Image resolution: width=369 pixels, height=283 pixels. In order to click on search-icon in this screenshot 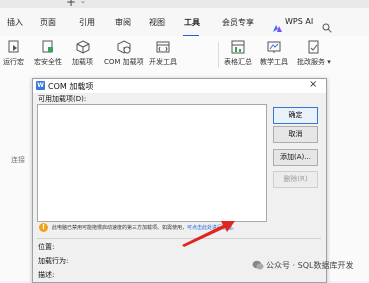, I will do `click(327, 28)`.